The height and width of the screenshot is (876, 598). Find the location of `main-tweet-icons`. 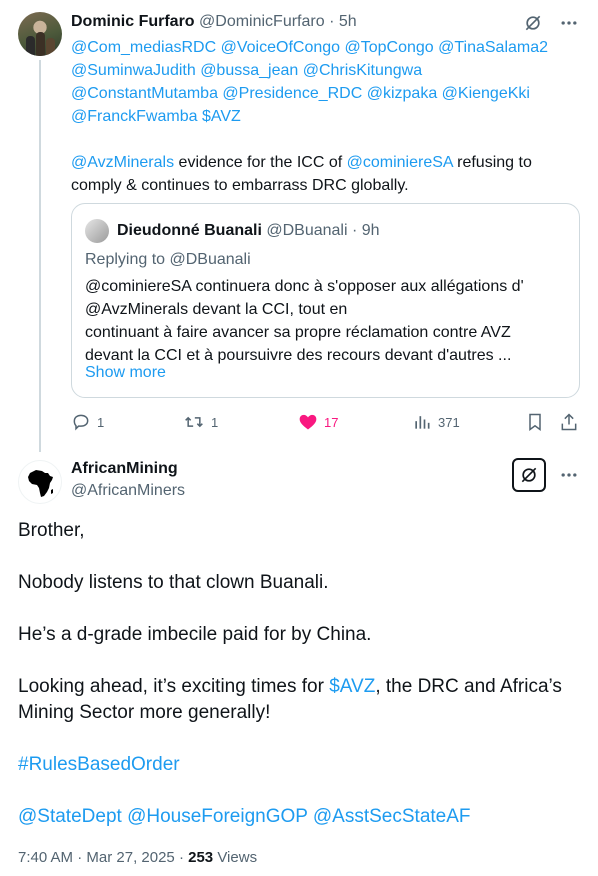

main-tweet-icons is located at coordinates (546, 475).